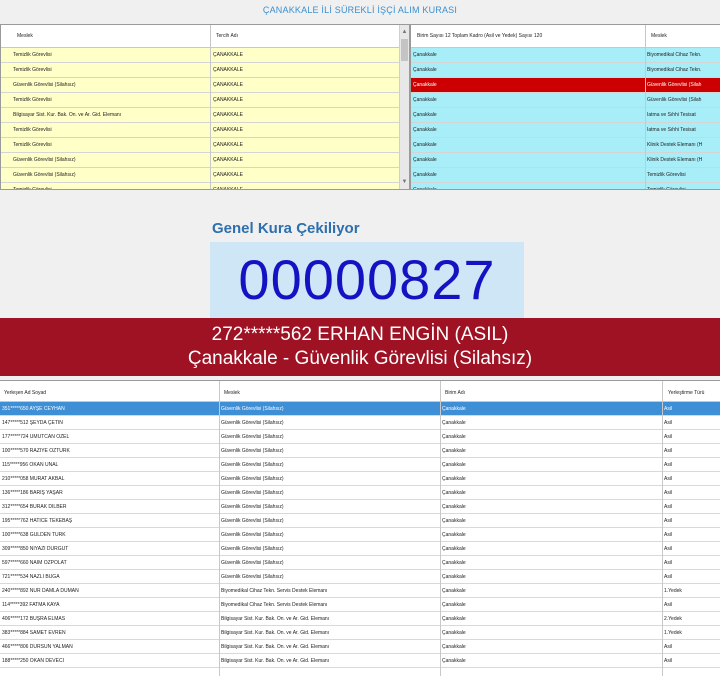  What do you see at coordinates (37, 647) in the screenshot?
I see `results-grid-cell: 466*****806 DURSUN YALMAN` at bounding box center [37, 647].